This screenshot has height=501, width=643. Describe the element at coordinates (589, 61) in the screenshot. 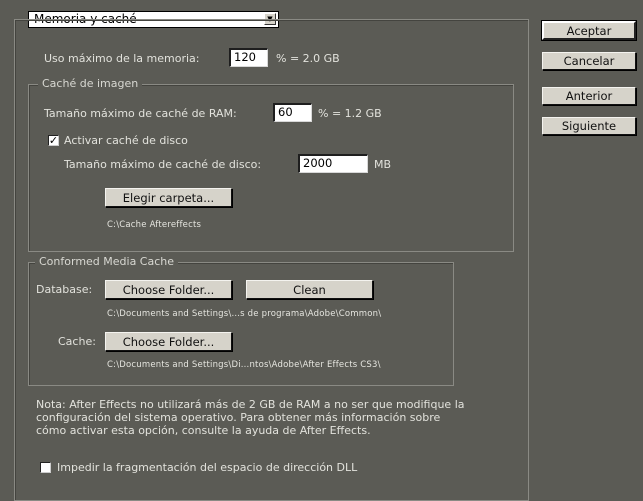

I see `cancel-button: Cancelar` at that location.